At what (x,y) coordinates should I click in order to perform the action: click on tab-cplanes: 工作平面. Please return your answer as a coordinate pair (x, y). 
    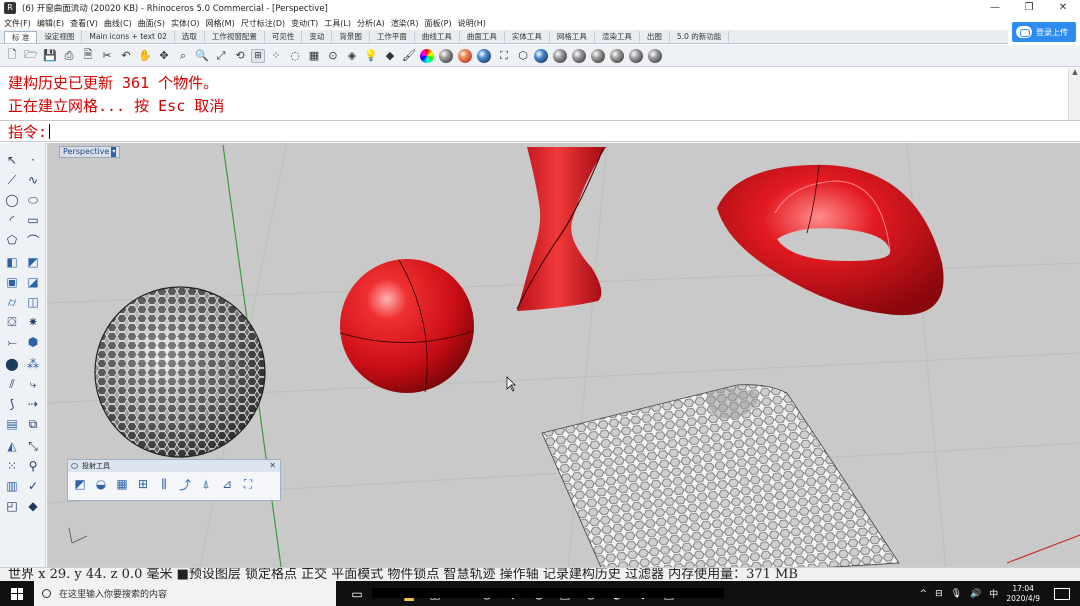
    Looking at the image, I should click on (392, 37).